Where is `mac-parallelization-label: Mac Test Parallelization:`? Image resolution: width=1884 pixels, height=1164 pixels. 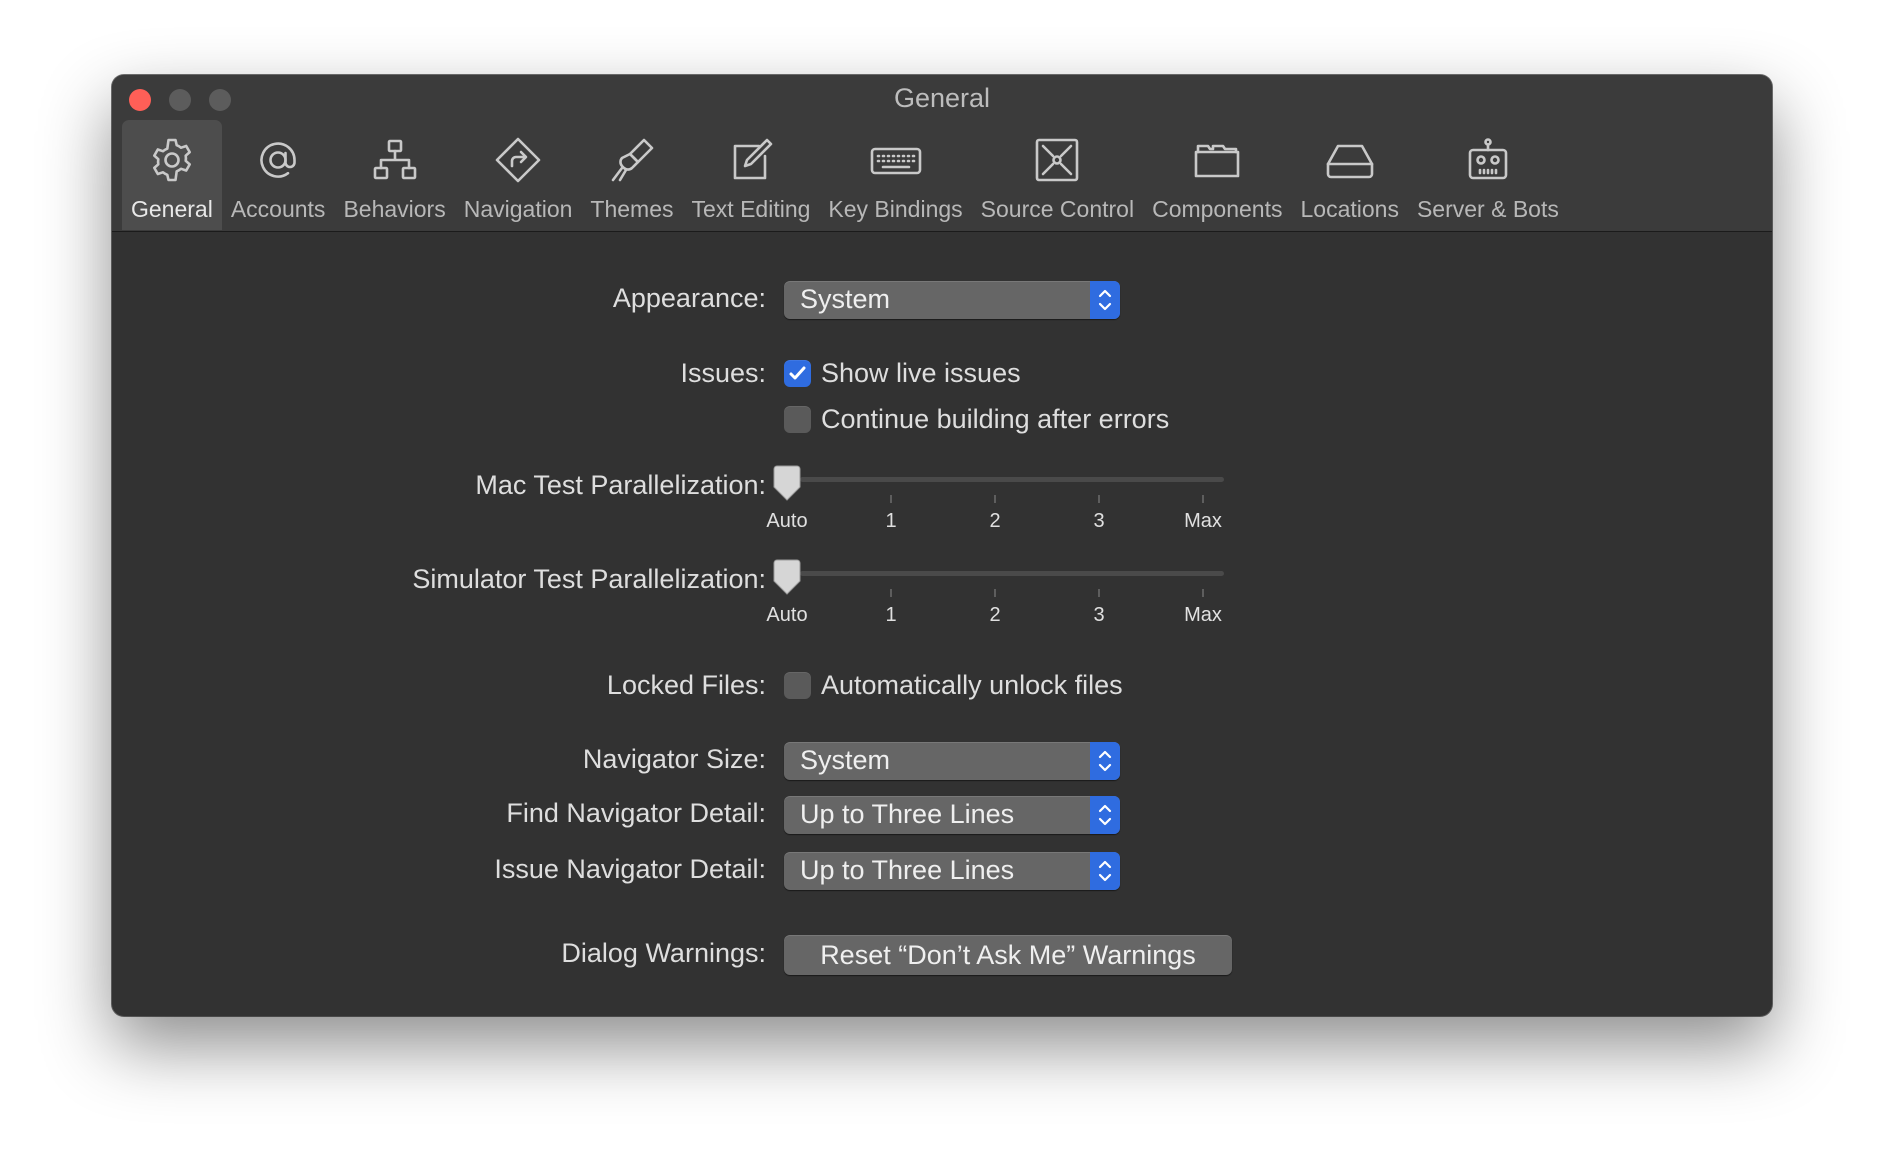
mac-parallelization-label: Mac Test Parallelization: is located at coordinates (620, 485).